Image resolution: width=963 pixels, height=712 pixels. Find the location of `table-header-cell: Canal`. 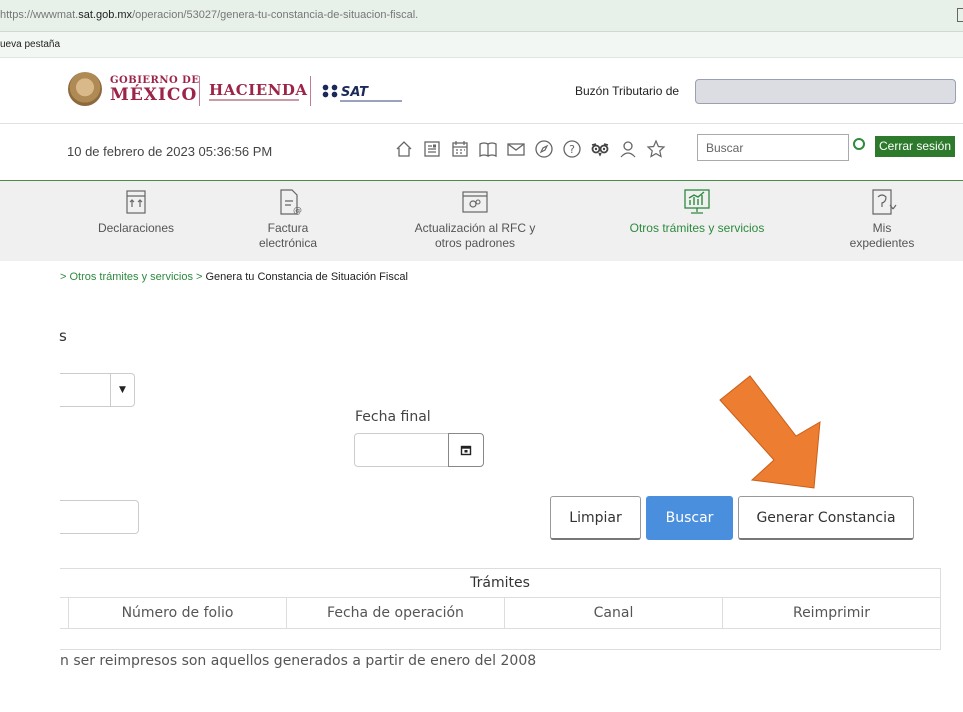

table-header-cell: Canal is located at coordinates (614, 613).